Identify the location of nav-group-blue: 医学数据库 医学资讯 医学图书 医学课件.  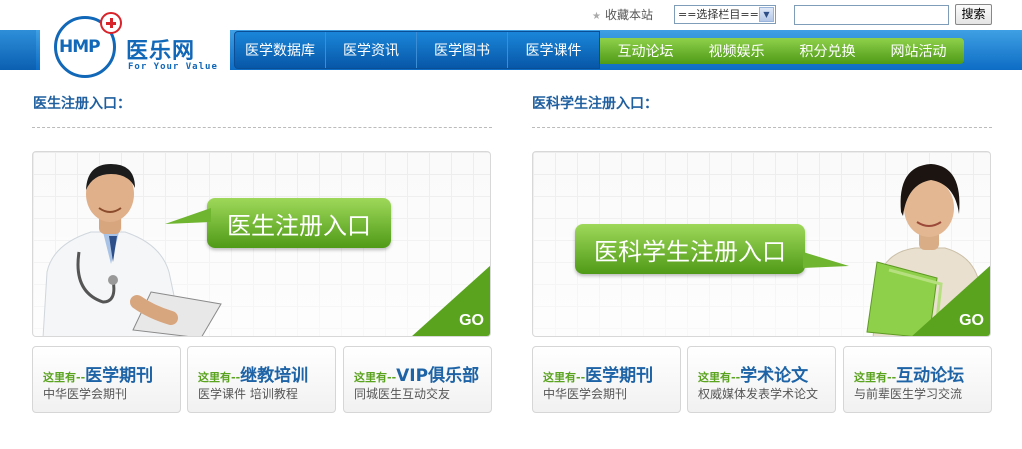
(417, 50).